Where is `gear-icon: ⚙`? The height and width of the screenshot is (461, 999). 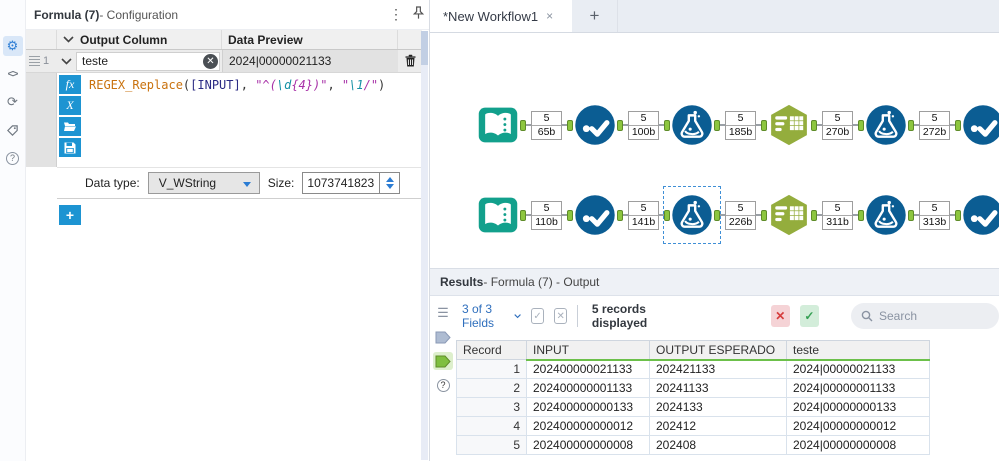
gear-icon: ⚙ is located at coordinates (12, 46).